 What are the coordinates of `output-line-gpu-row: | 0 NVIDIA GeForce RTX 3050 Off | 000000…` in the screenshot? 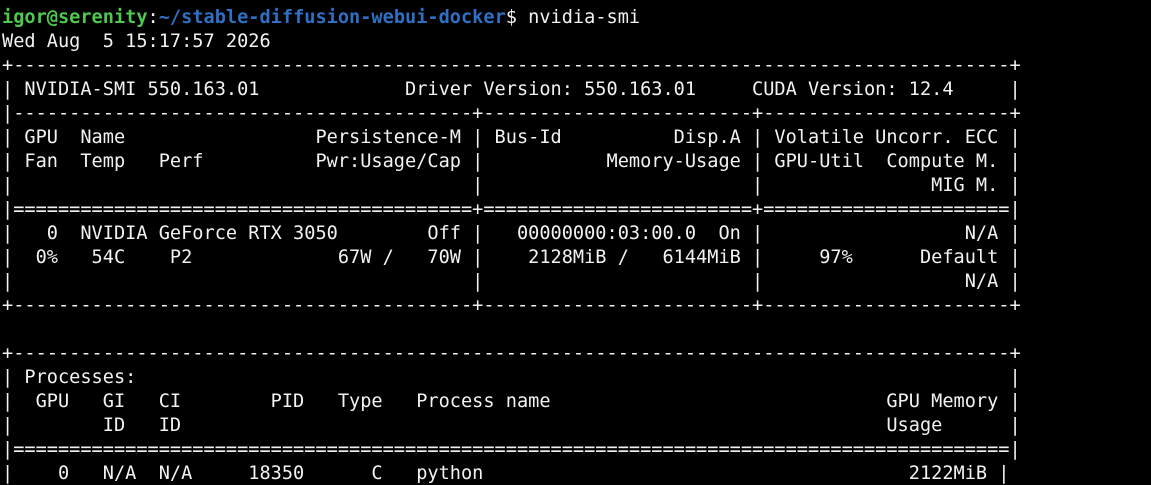 It's located at (511, 233).